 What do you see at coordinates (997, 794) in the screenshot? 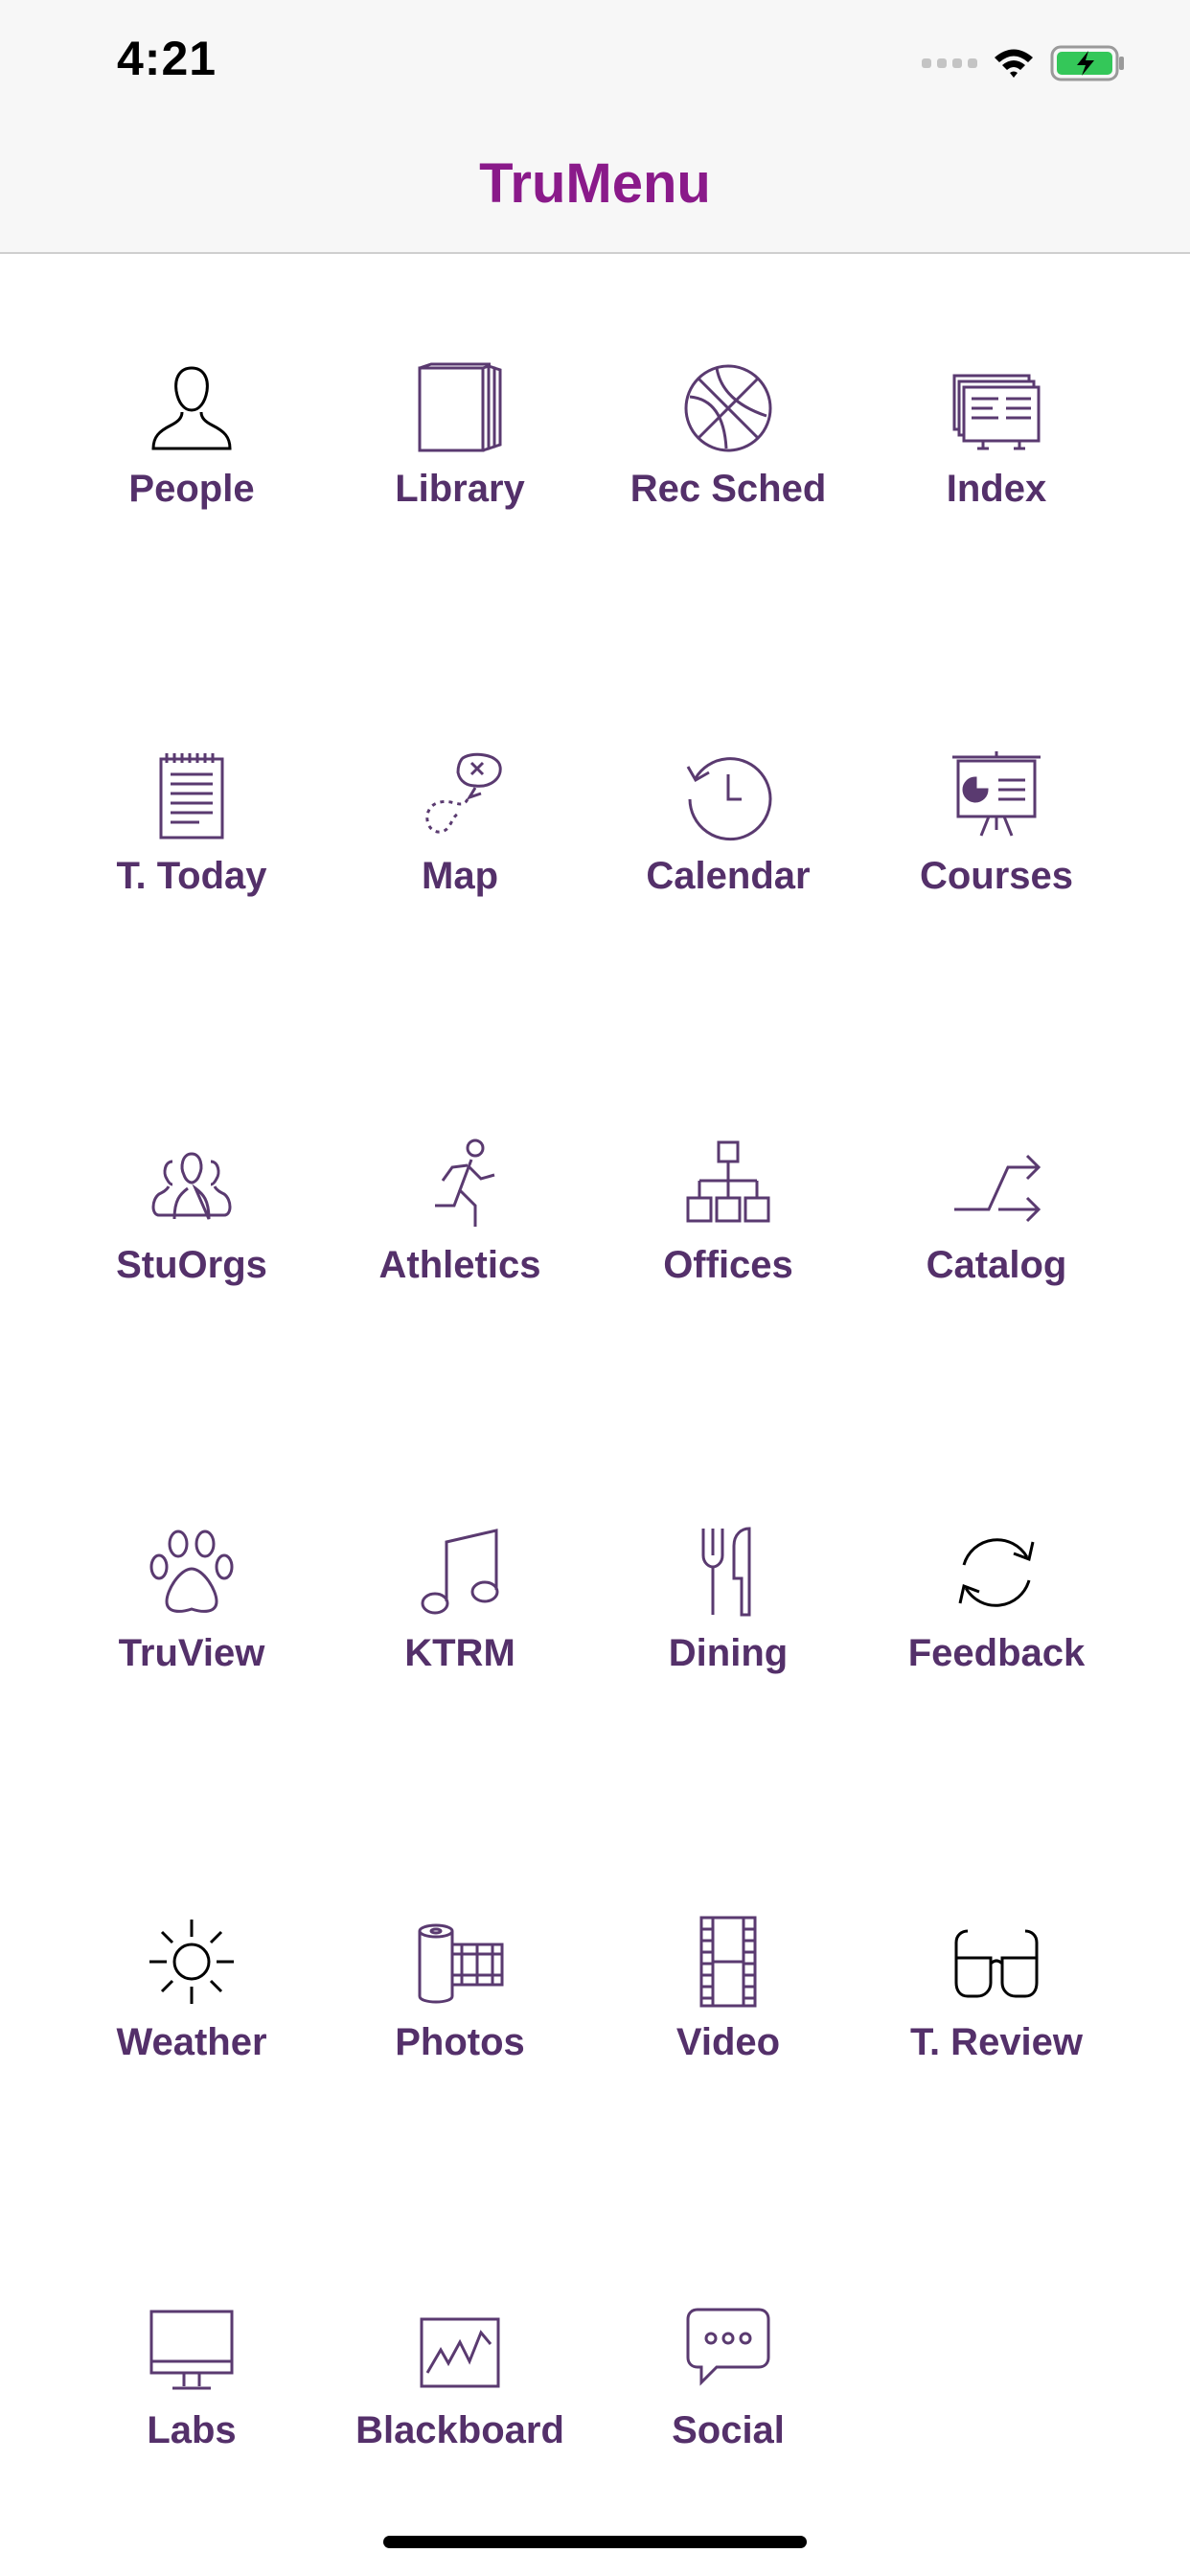
I see `presentation-board-icon` at bounding box center [997, 794].